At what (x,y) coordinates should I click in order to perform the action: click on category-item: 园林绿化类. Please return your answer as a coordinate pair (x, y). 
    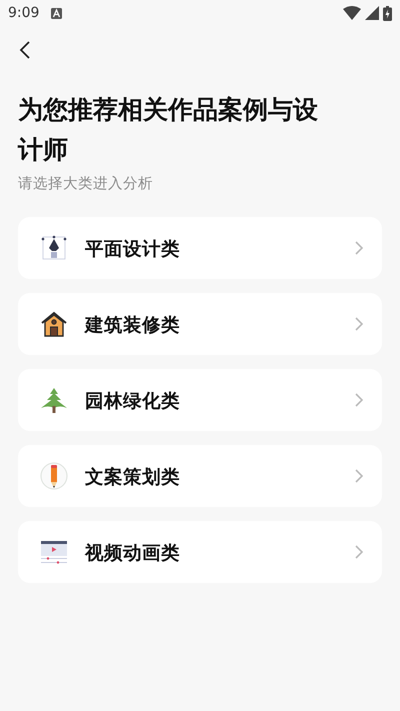
    Looking at the image, I should click on (200, 400).